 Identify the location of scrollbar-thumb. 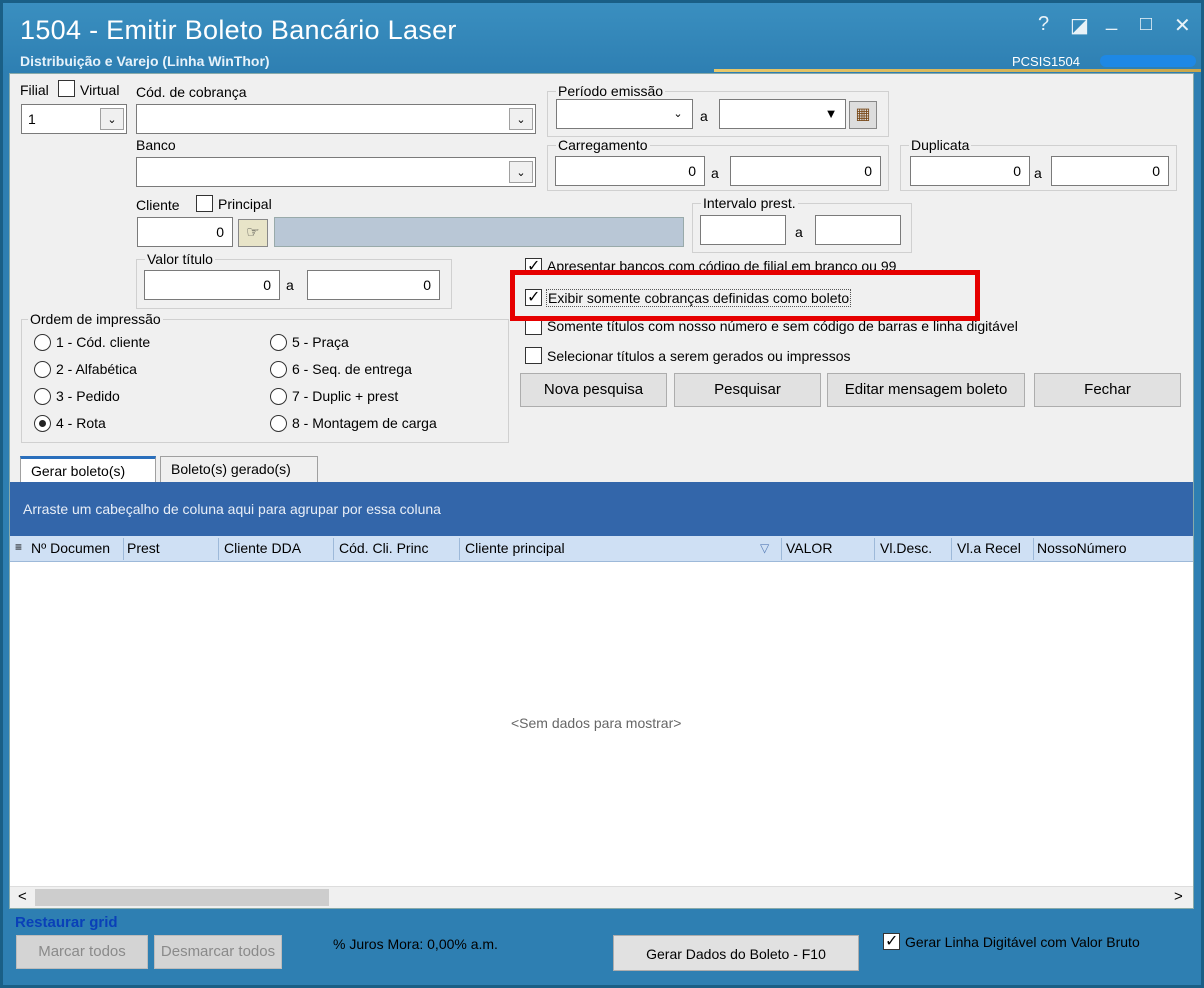
(182, 897).